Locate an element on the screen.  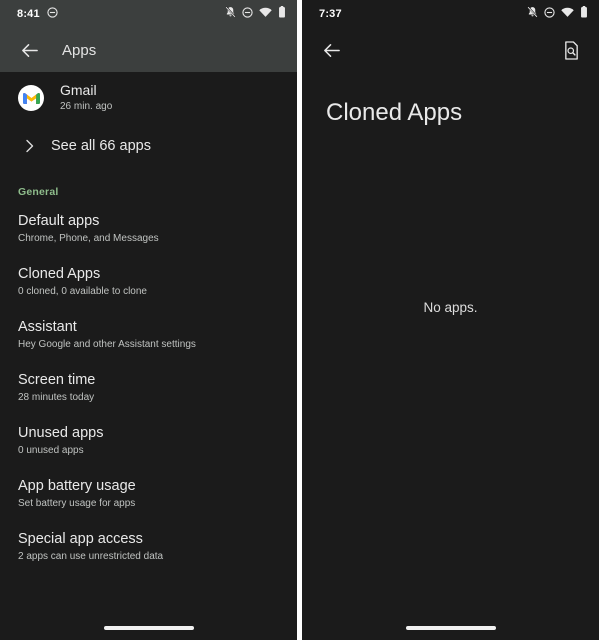
page-title: Apps is located at coordinates (79, 50).